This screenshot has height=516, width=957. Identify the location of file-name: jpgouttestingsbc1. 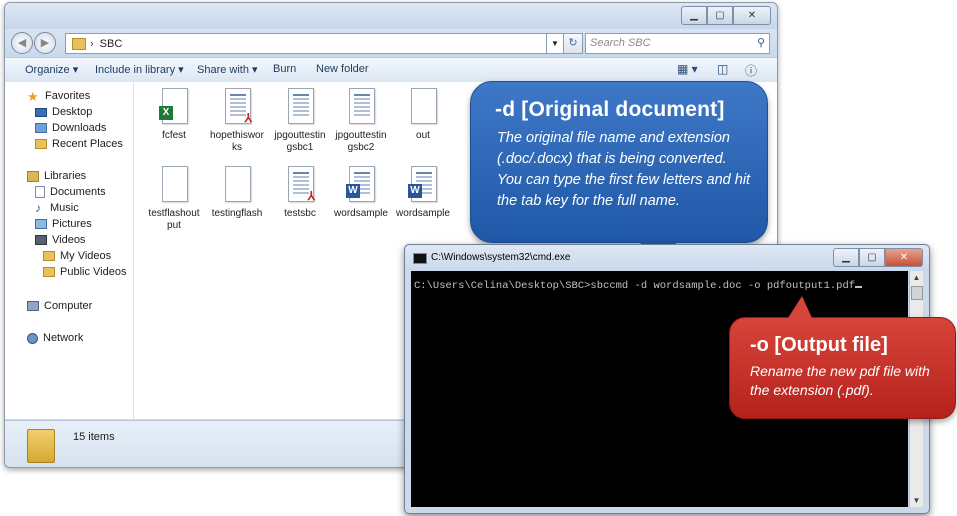
(300, 141).